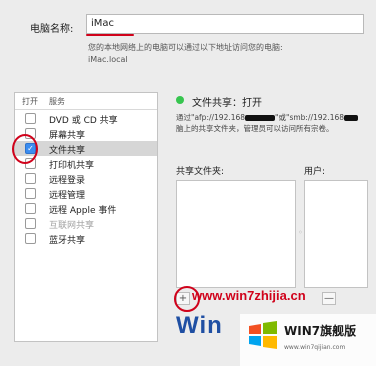  Describe the element at coordinates (300, 232) in the screenshot. I see `split-handle: ◦` at that location.